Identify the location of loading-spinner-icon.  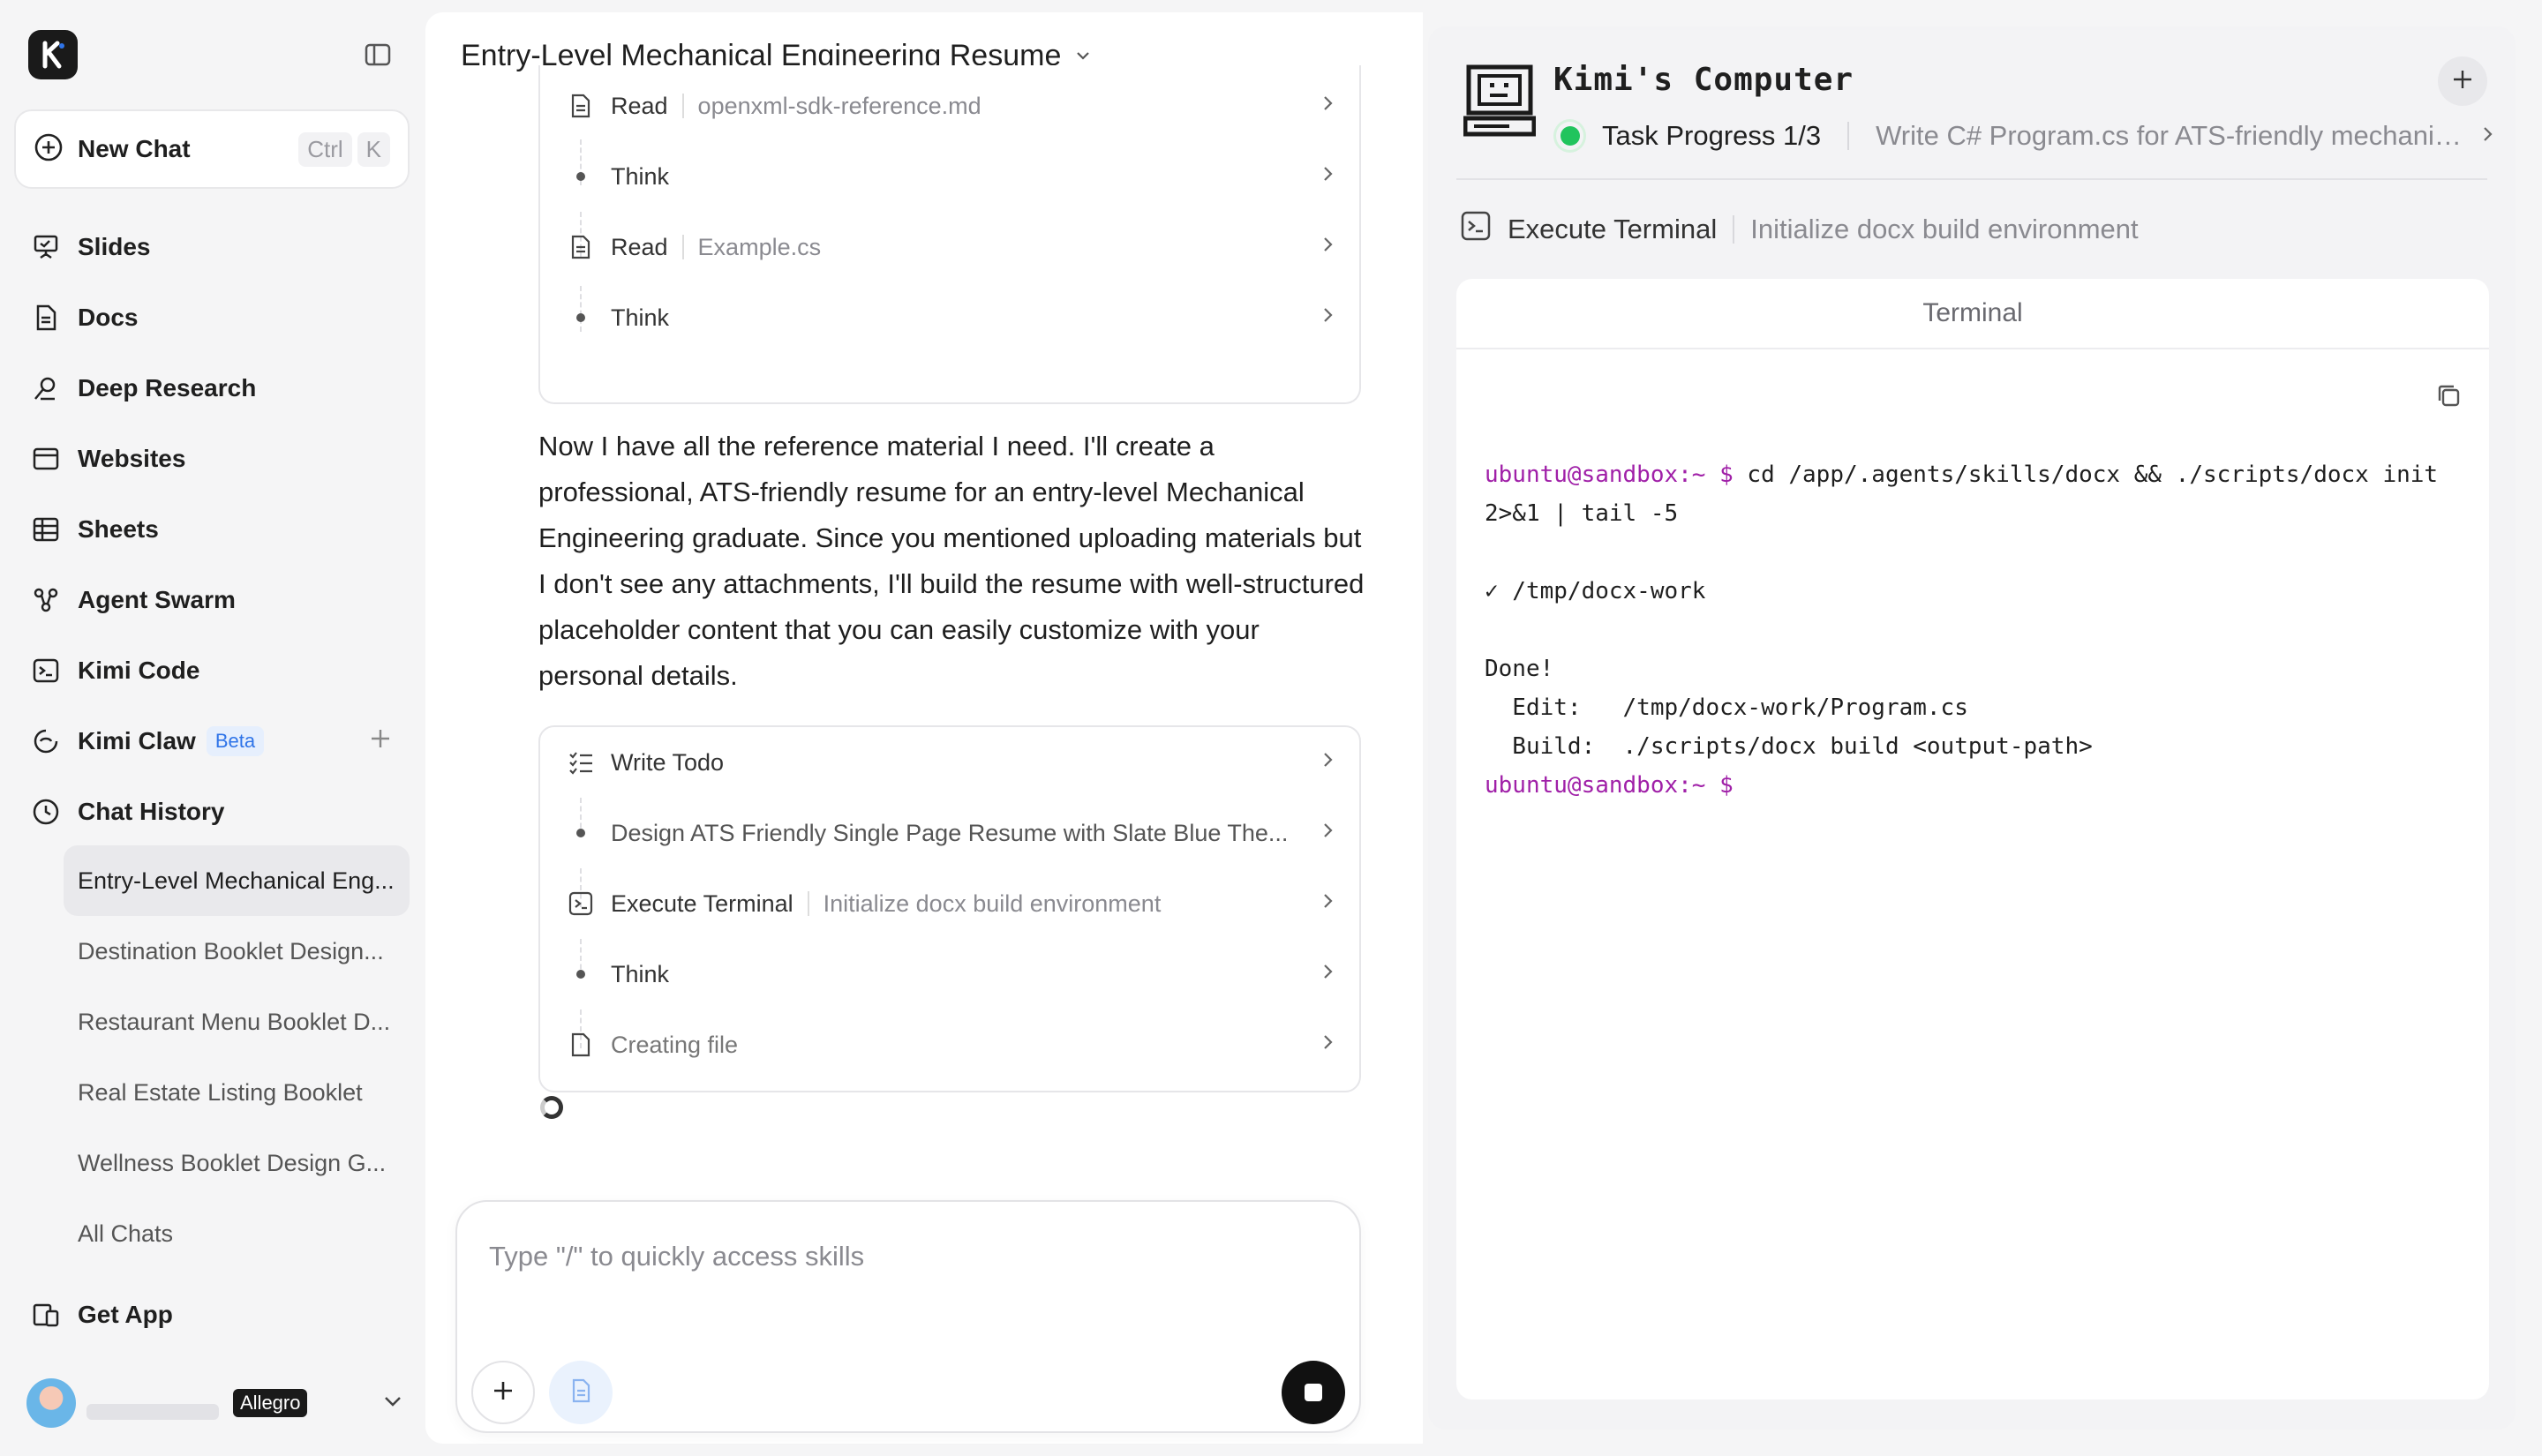
(551, 1107).